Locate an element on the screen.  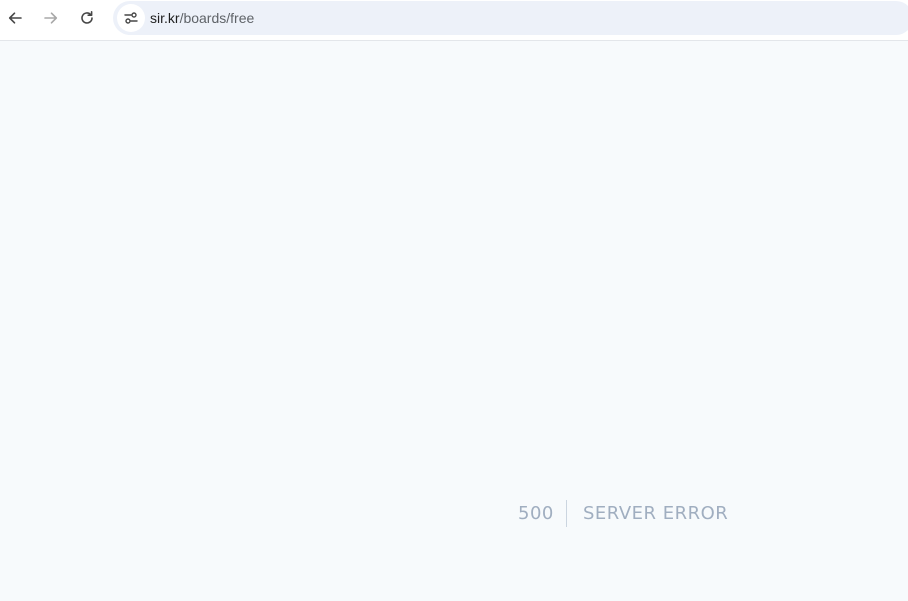
reload-button is located at coordinates (87, 18).